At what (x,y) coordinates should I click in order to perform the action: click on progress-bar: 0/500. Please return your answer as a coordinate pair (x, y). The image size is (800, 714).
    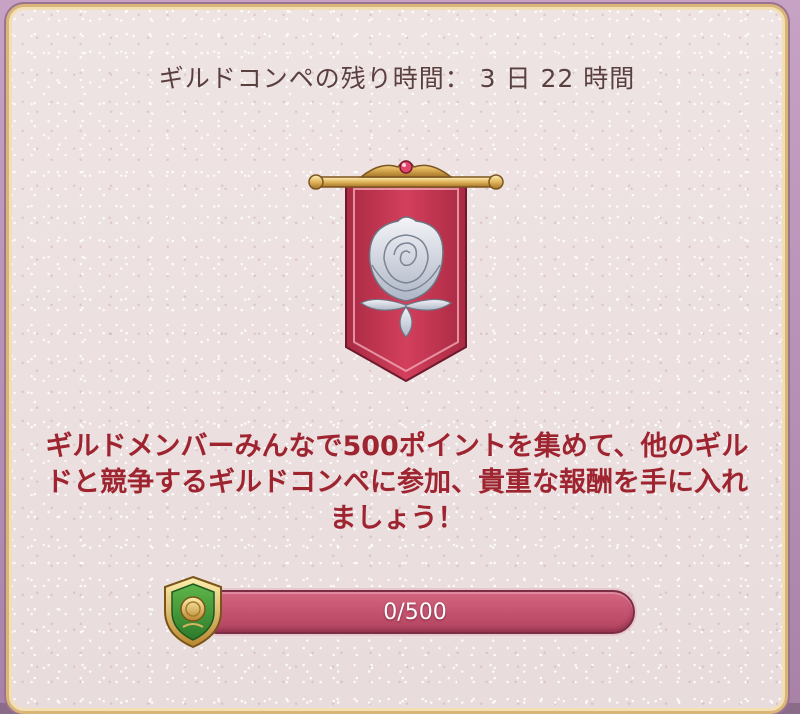
    Looking at the image, I should click on (415, 612).